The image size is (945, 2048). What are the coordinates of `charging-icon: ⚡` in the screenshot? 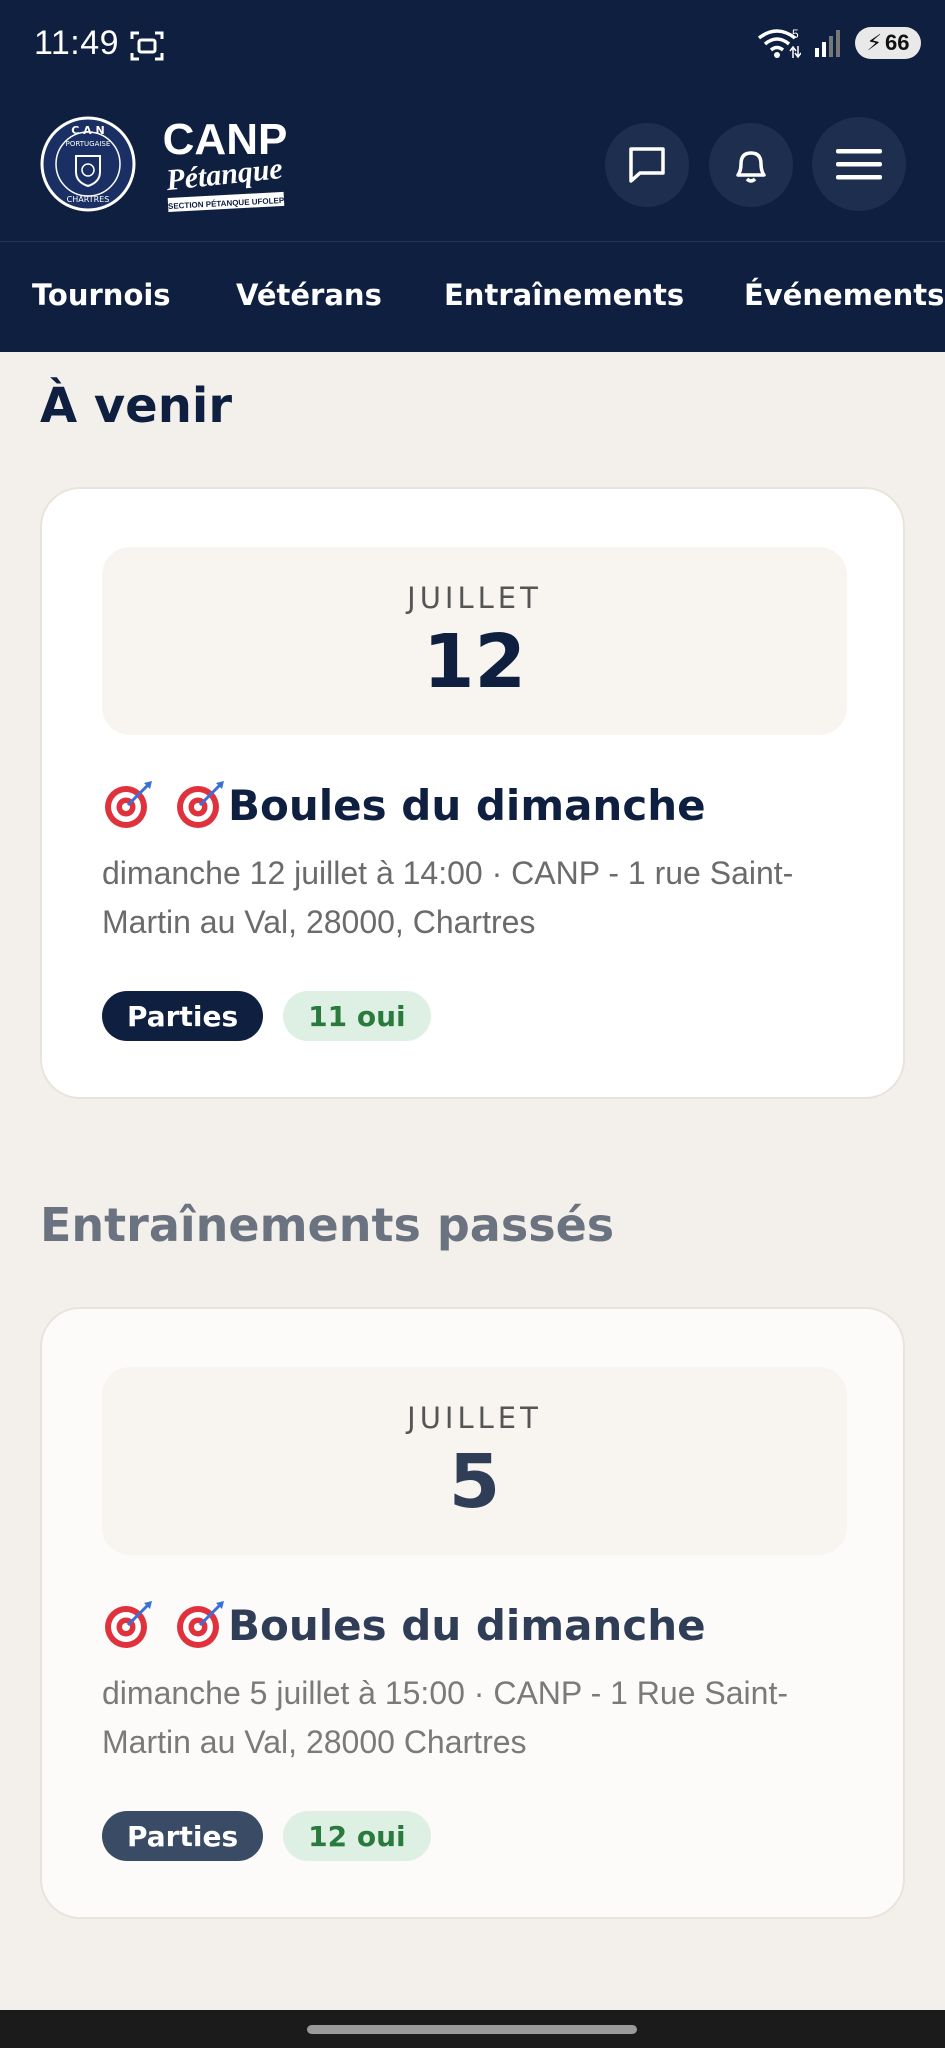 It's located at (874, 42).